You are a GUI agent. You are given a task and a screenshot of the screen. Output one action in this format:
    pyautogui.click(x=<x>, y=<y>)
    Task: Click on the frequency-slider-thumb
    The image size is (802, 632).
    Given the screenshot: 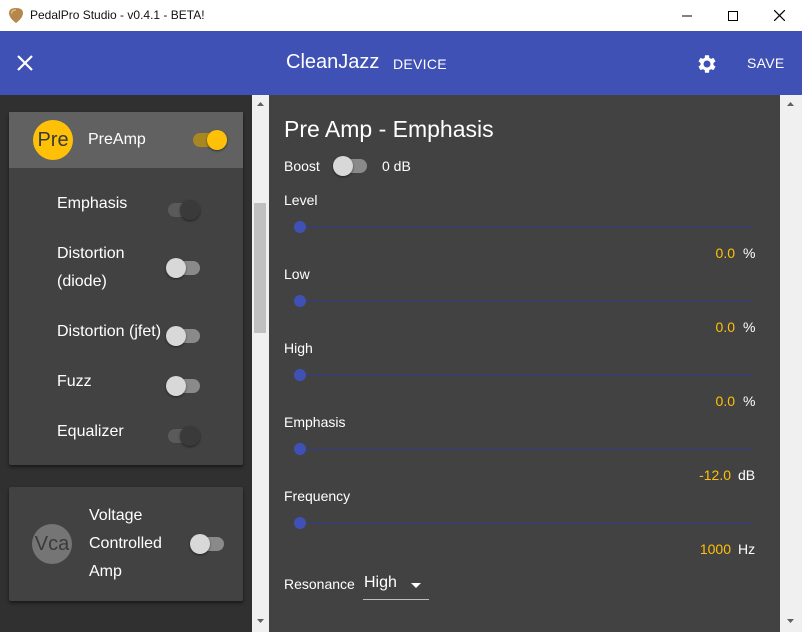 What is the action you would take?
    pyautogui.click(x=300, y=523)
    